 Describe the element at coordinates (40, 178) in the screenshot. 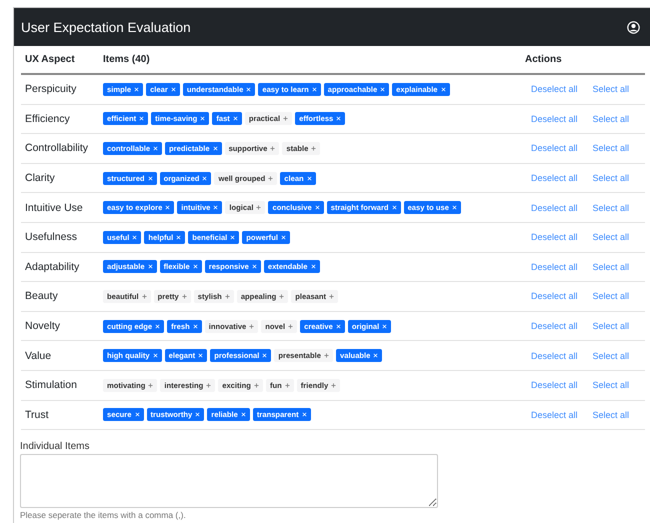

I see `aspect-label: Clarity` at that location.